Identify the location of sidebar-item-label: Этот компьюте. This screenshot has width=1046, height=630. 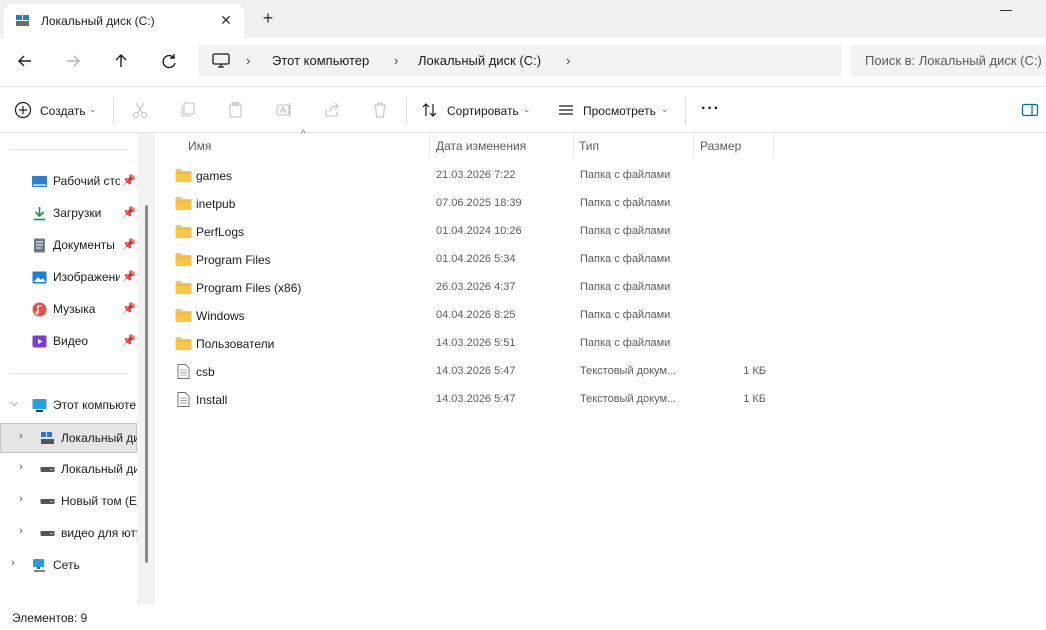
(95, 405).